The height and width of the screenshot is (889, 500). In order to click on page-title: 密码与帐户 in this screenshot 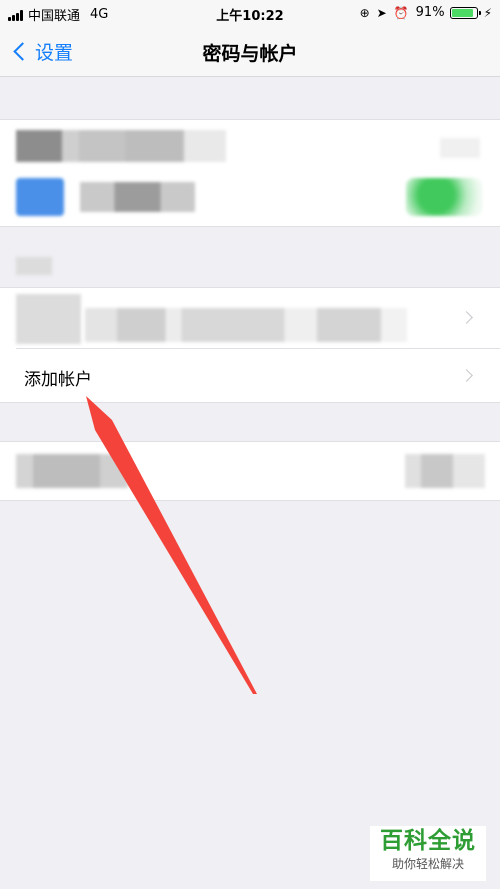, I will do `click(250, 54)`.